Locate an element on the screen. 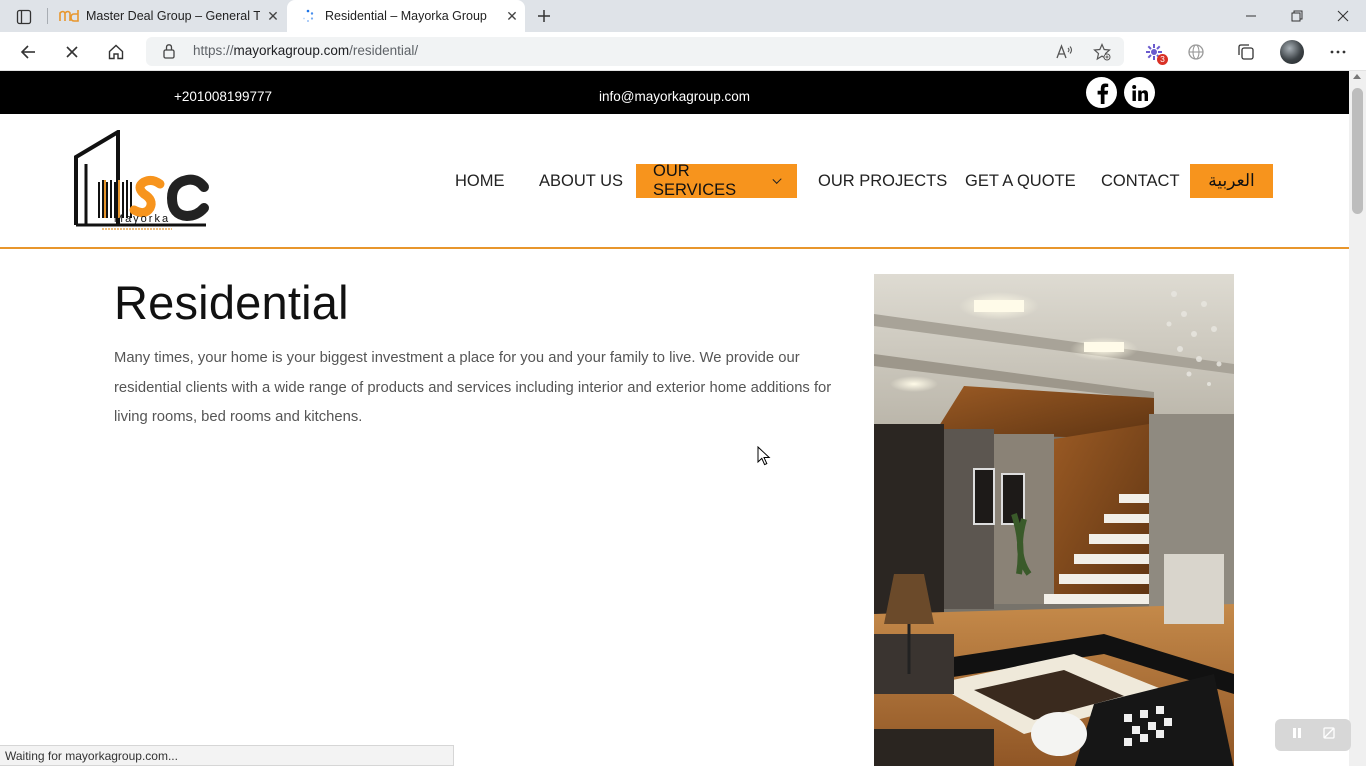  disable-sound-icon is located at coordinates (1329, 735).